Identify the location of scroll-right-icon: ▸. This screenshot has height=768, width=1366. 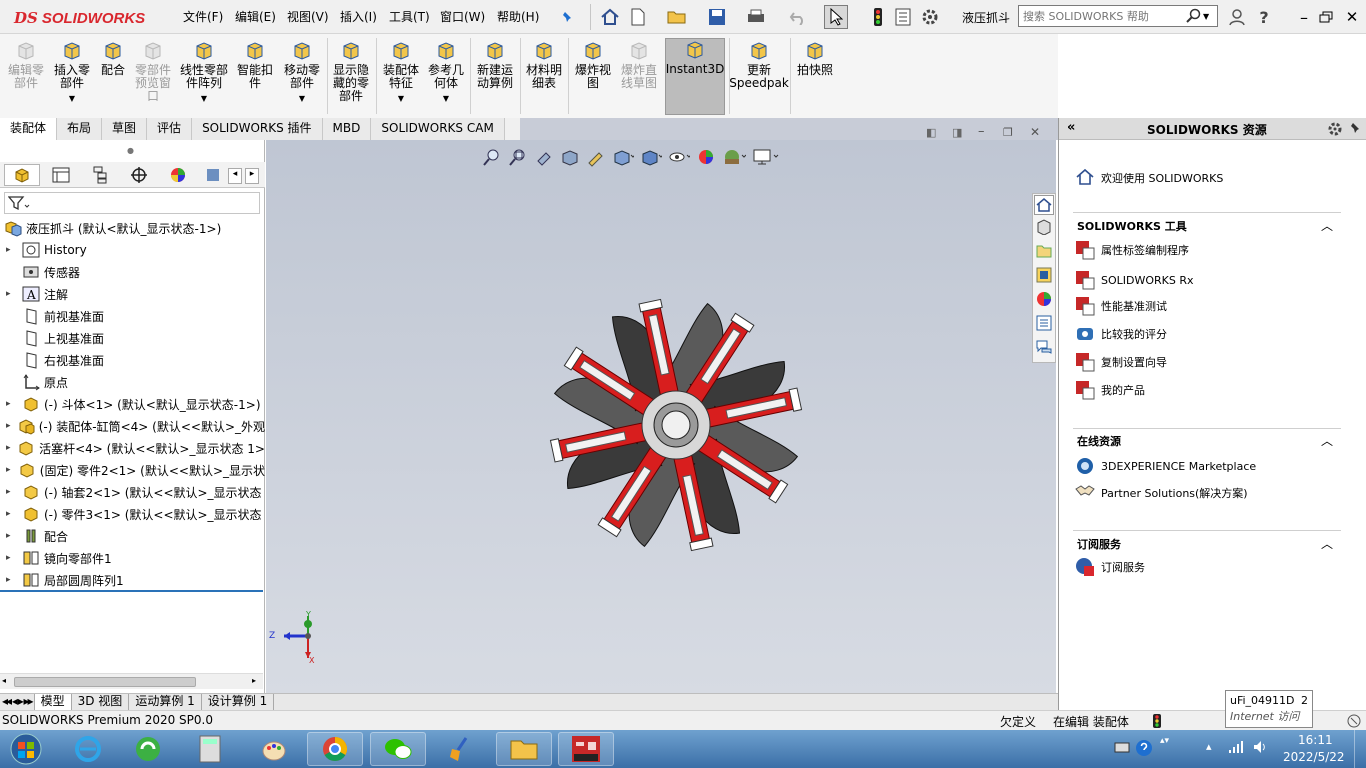
(252, 176).